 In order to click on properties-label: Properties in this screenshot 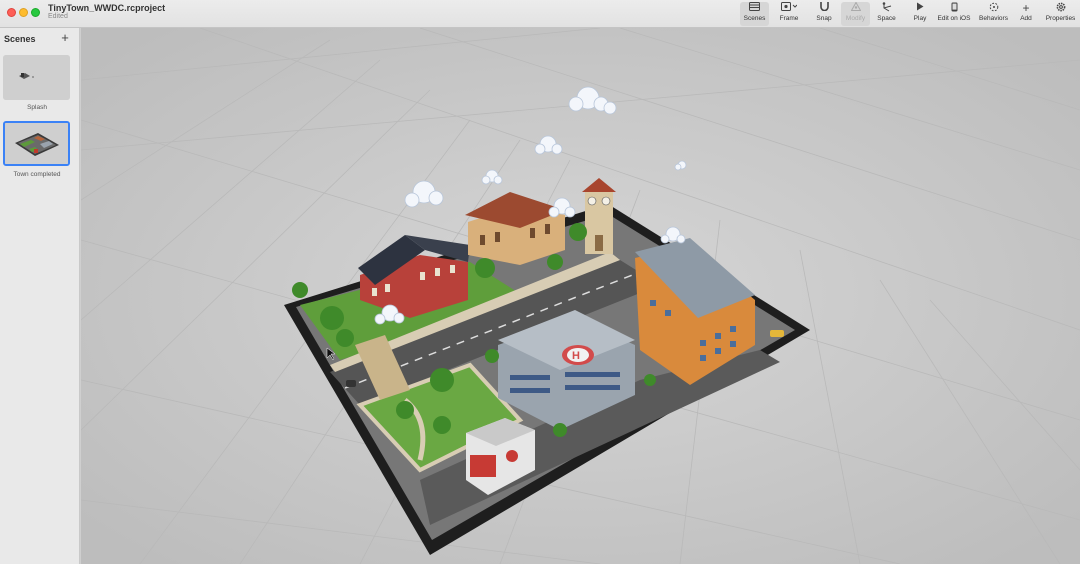, I will do `click(1060, 18)`.